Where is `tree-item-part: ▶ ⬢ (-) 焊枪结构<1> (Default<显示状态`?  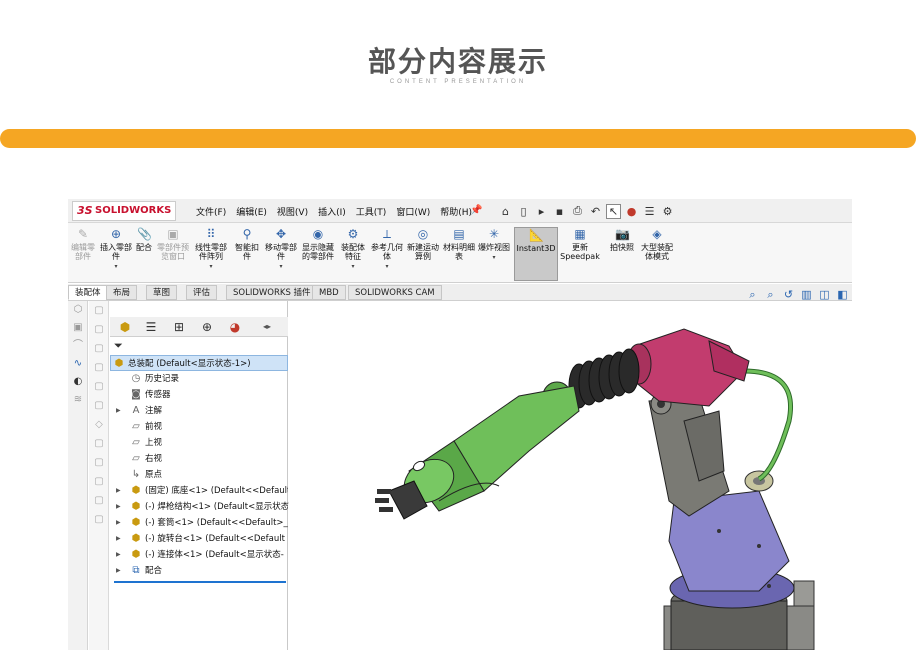 tree-item-part: ▶ ⬢ (-) 焊枪结构<1> (Default<显示状态 is located at coordinates (199, 507).